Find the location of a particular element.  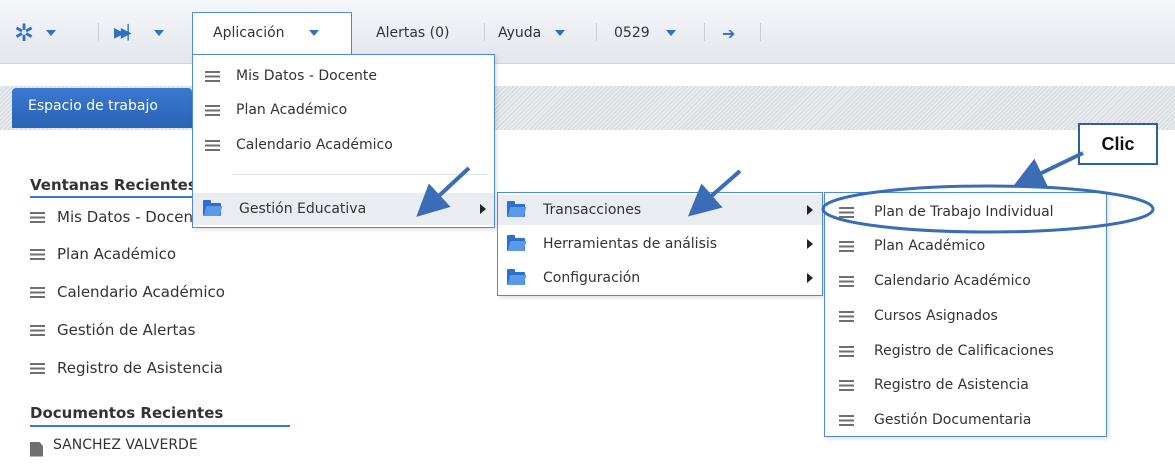

click-callout: Clic is located at coordinates (1118, 144).